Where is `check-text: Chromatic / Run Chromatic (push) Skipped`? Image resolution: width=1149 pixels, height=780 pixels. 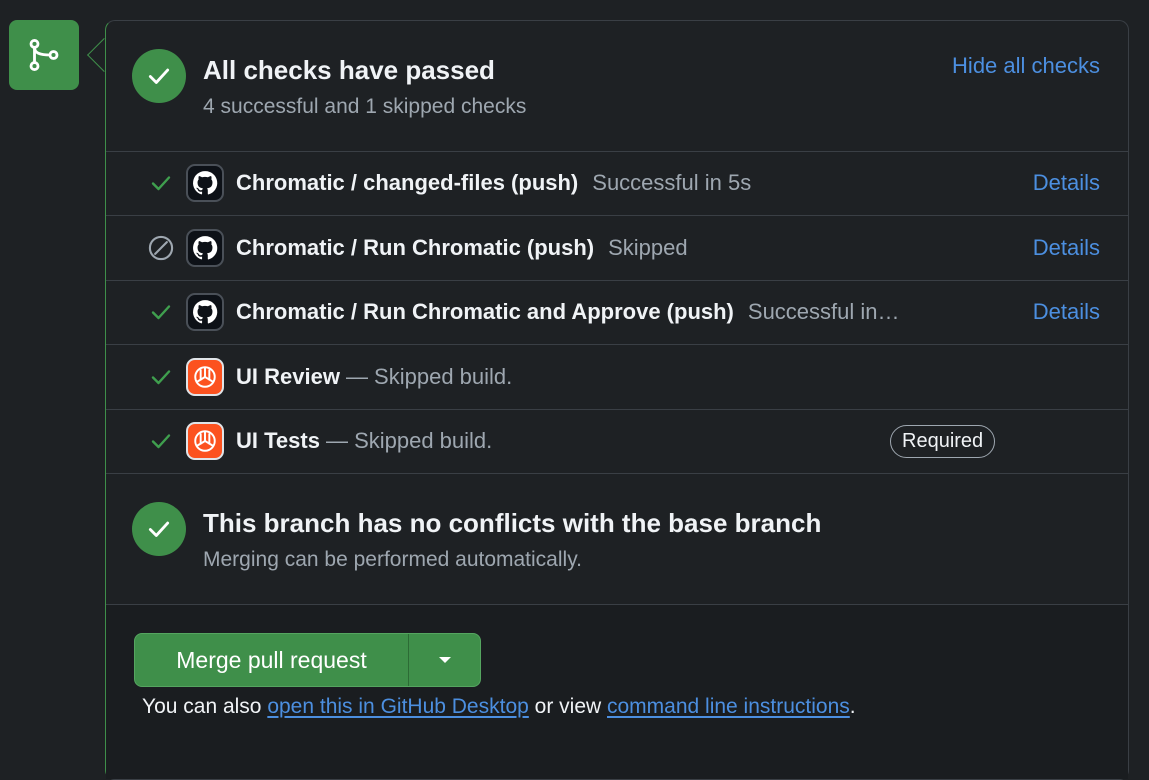 check-text: Chromatic / Run Chromatic (push) Skipped is located at coordinates (462, 248).